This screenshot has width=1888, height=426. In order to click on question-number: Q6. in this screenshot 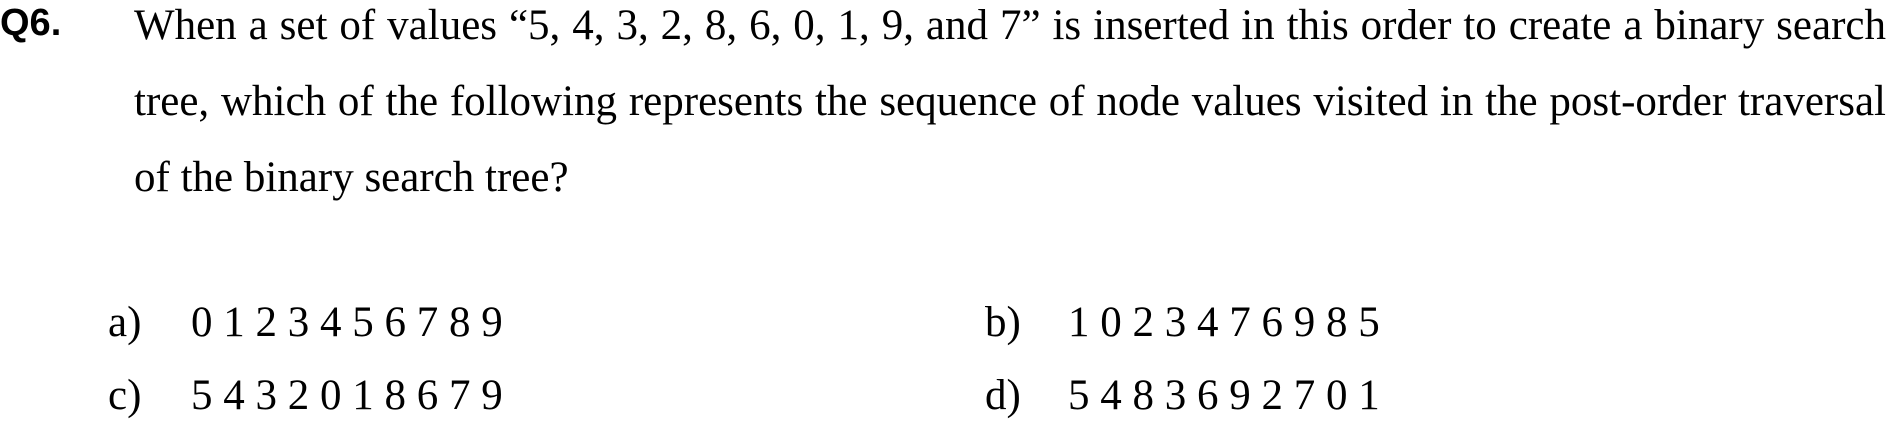, I will do `click(31, 23)`.